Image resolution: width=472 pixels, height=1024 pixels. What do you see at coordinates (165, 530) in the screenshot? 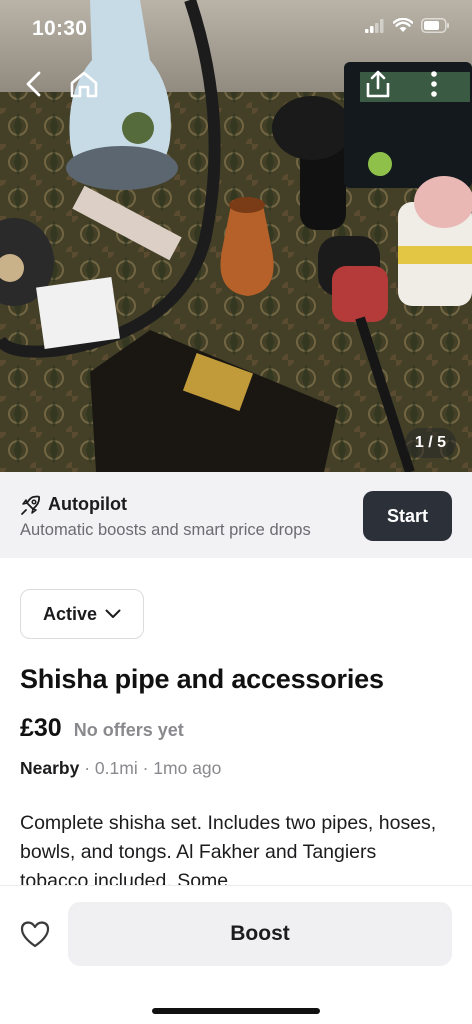
I see `autopilot-subtitle: Automatic boosts and smart price drops` at bounding box center [165, 530].